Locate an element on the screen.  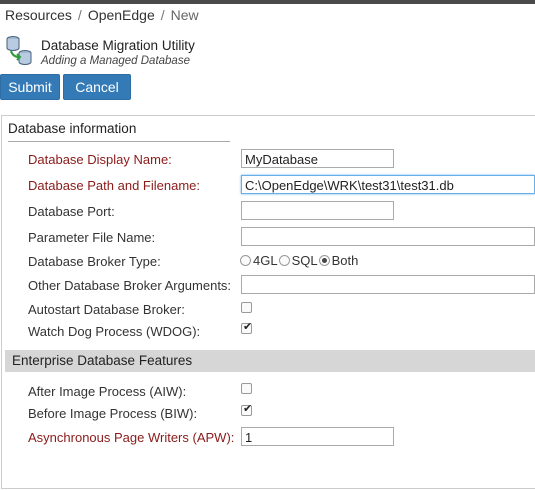
wdog-label: Watch Dog Process (WDOG): is located at coordinates (114, 331).